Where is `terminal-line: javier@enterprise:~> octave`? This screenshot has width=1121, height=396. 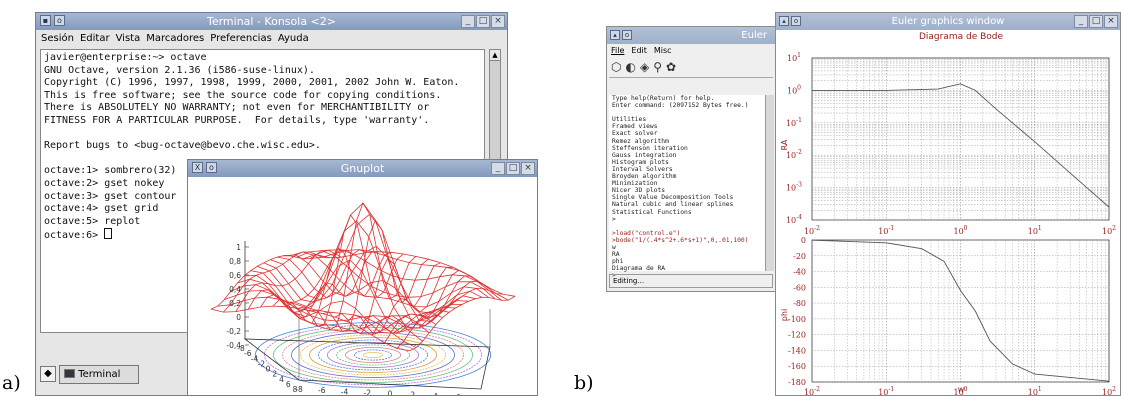
terminal-line: javier@enterprise:~> octave is located at coordinates (125, 57).